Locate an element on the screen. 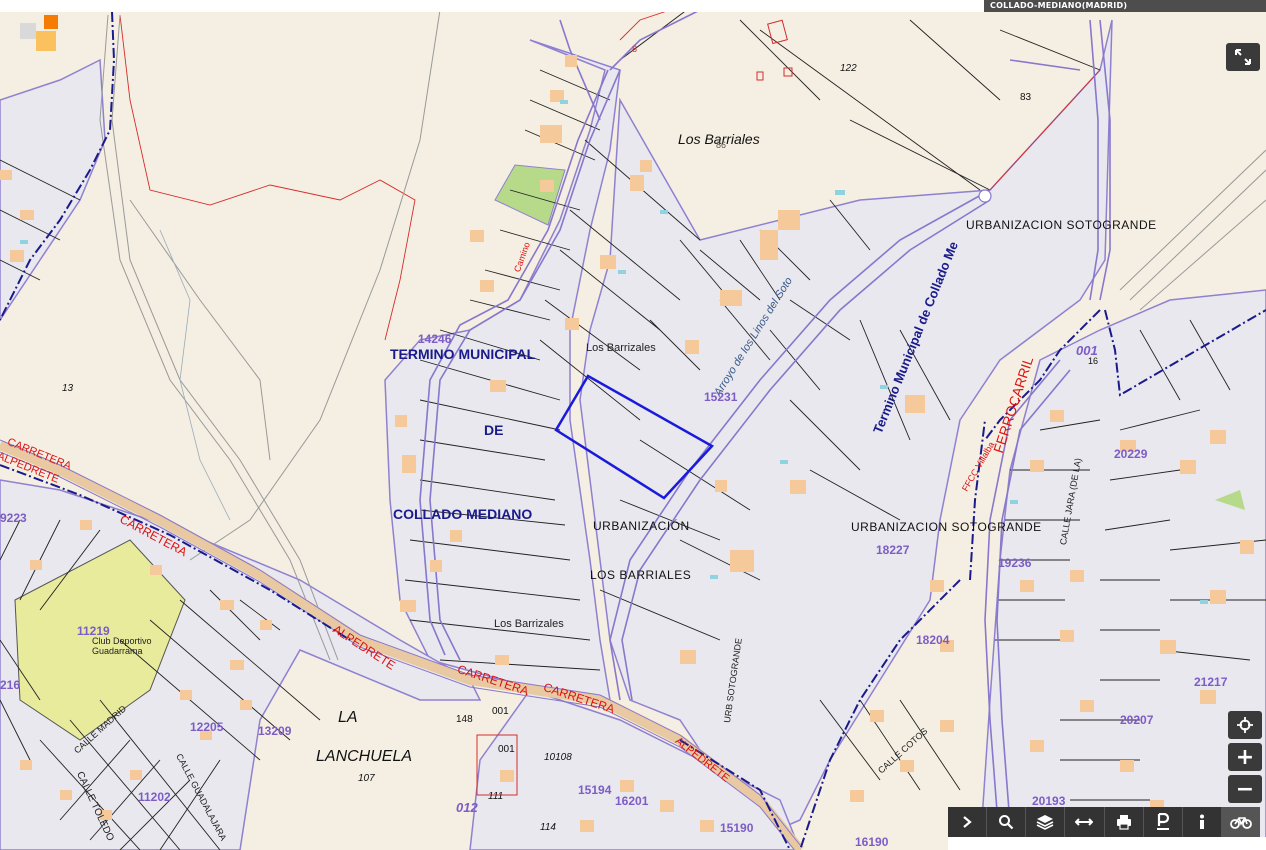 The height and width of the screenshot is (850, 1266). info-button is located at coordinates (1202, 822).